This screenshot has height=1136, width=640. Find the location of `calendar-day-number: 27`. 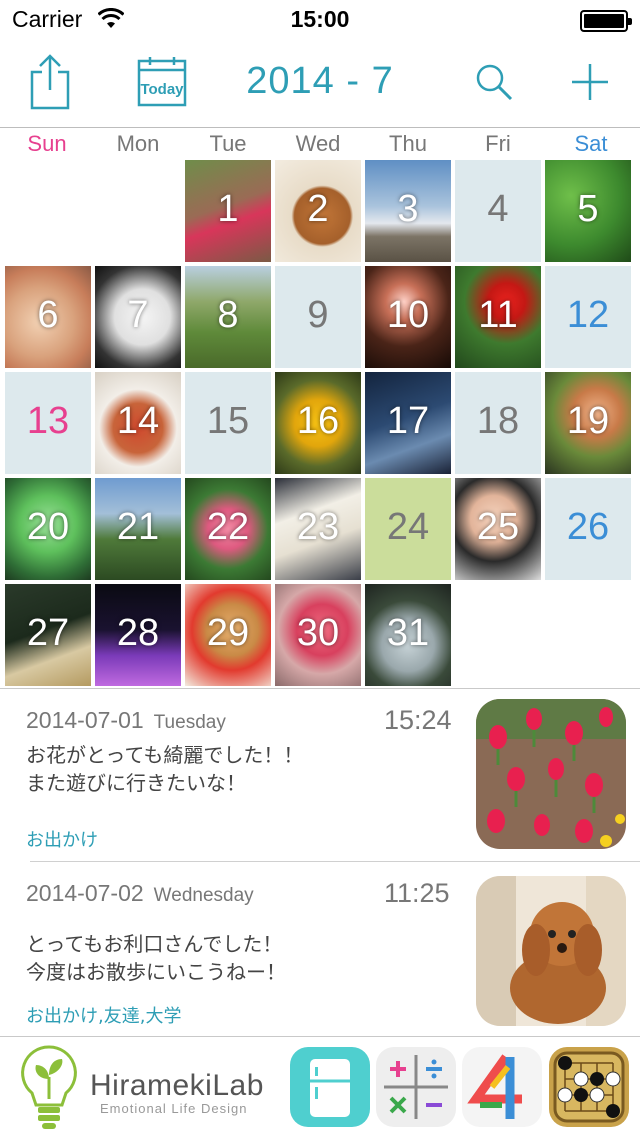

calendar-day-number: 27 is located at coordinates (48, 633).